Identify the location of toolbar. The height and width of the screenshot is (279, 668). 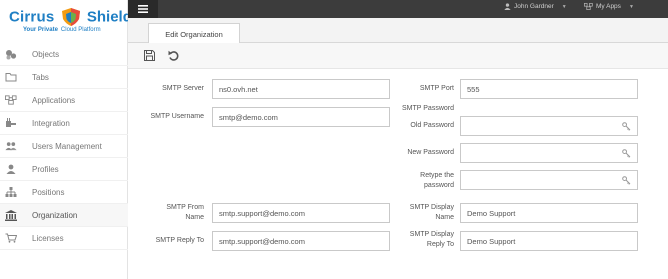
(398, 56).